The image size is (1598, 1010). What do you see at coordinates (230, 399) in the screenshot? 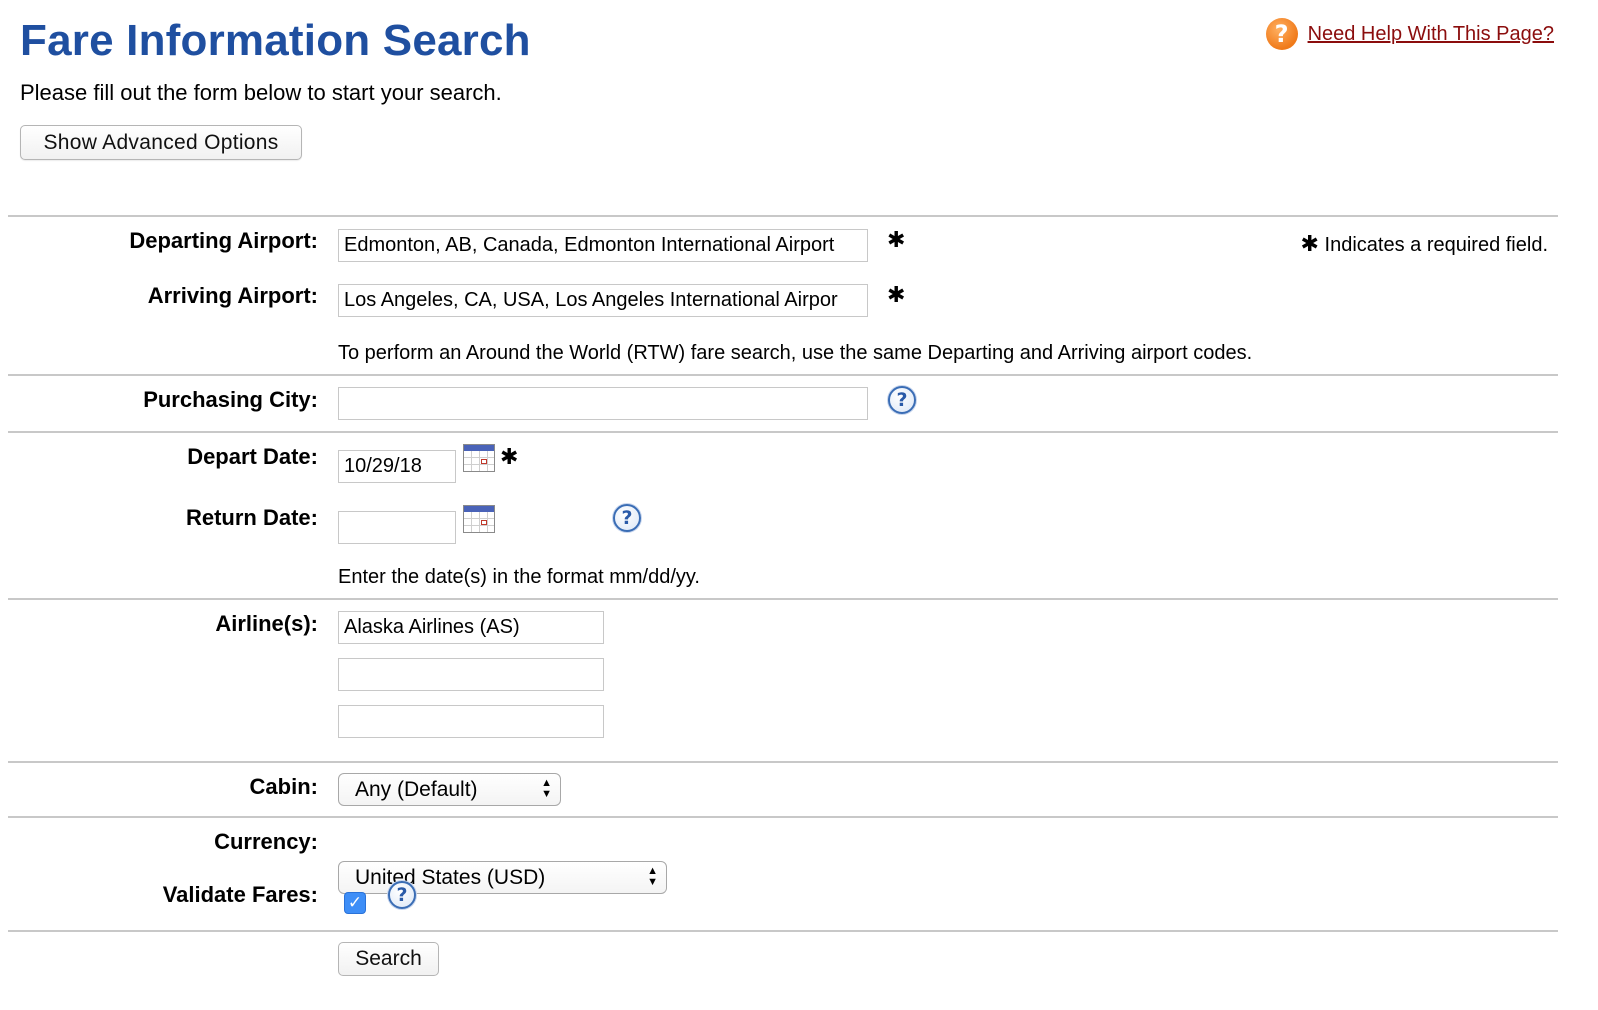
I see `purchasing-city-label: Purchasing City:` at bounding box center [230, 399].